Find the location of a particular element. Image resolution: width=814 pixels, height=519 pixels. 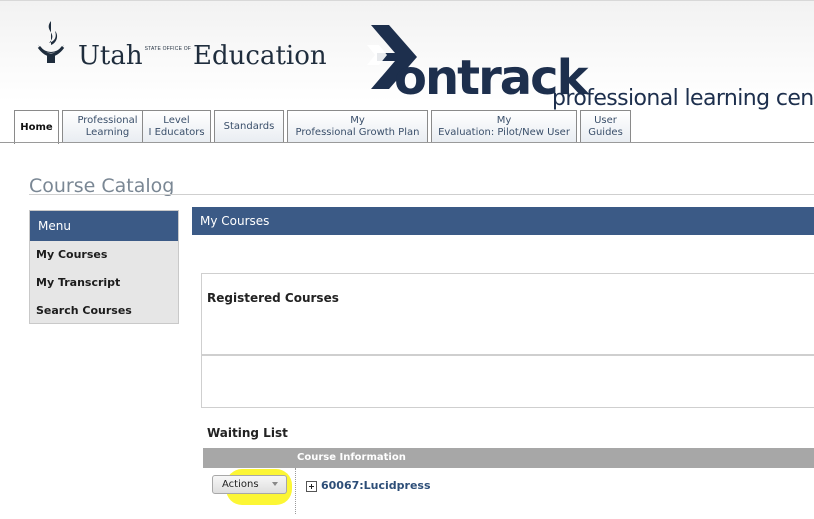

expand-plus-icon is located at coordinates (311, 486).